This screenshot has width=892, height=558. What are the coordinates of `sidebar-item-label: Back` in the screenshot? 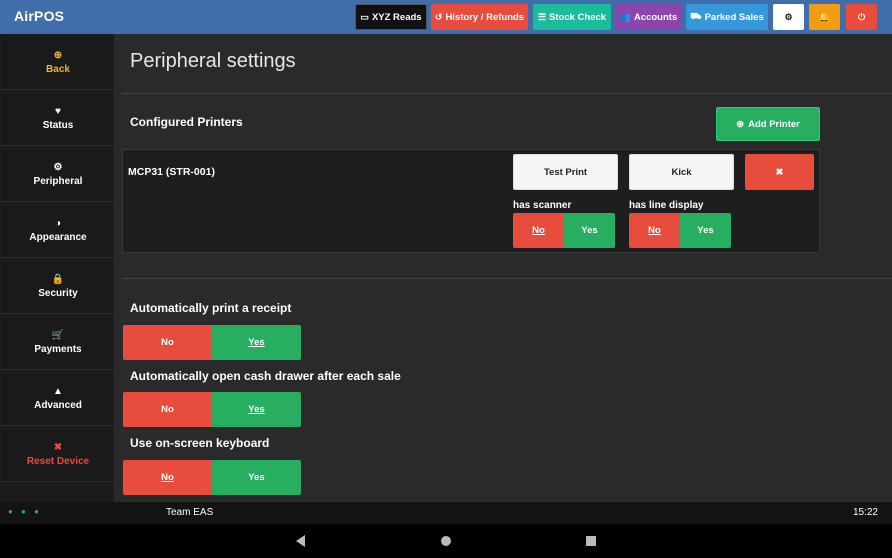 It's located at (58, 69).